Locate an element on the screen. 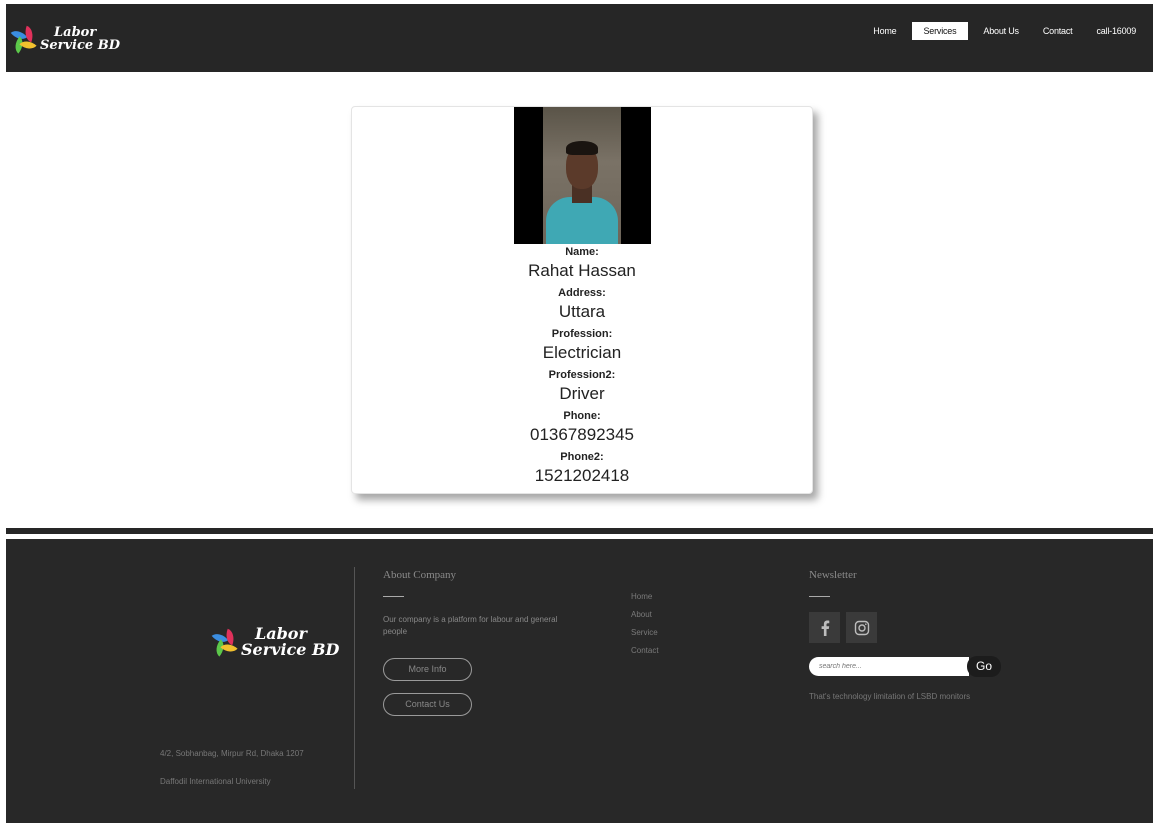  footer-link-contact: Contact is located at coordinates (645, 654).